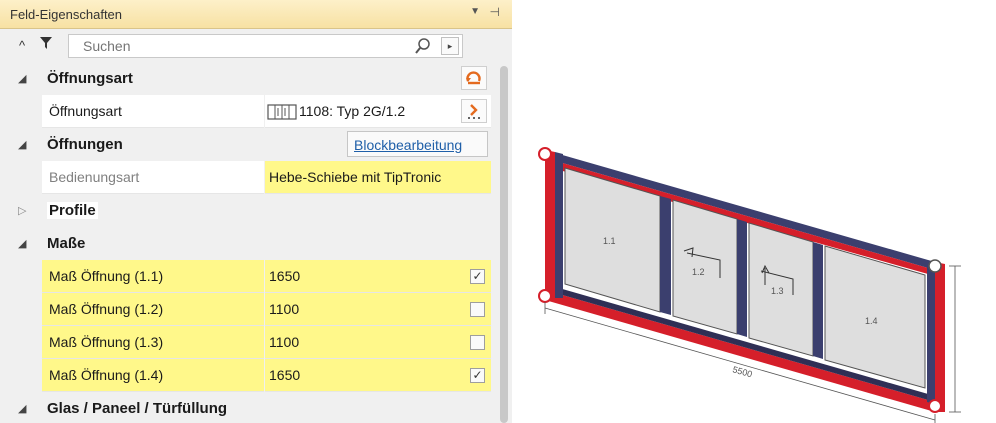  What do you see at coordinates (22, 46) in the screenshot?
I see `collapse-all-icon: ^` at bounding box center [22, 46].